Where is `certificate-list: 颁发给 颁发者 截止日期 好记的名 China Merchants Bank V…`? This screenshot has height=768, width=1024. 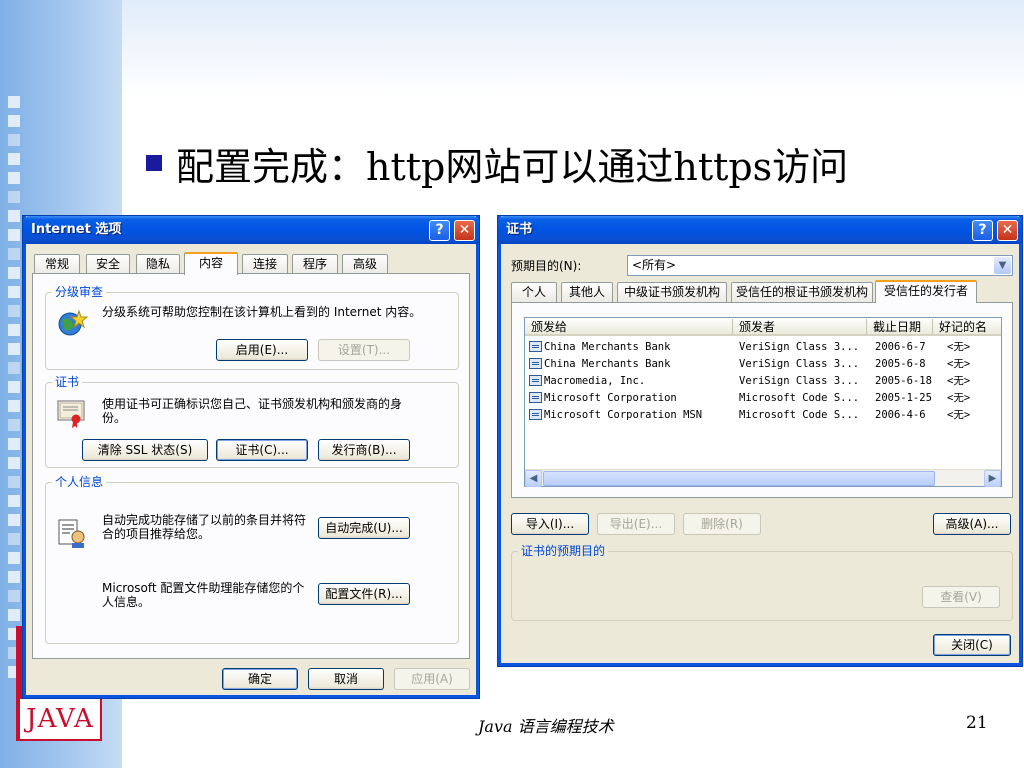
certificate-list: 颁发给 颁发者 截止日期 好记的名 China Merchants Bank V… is located at coordinates (763, 402).